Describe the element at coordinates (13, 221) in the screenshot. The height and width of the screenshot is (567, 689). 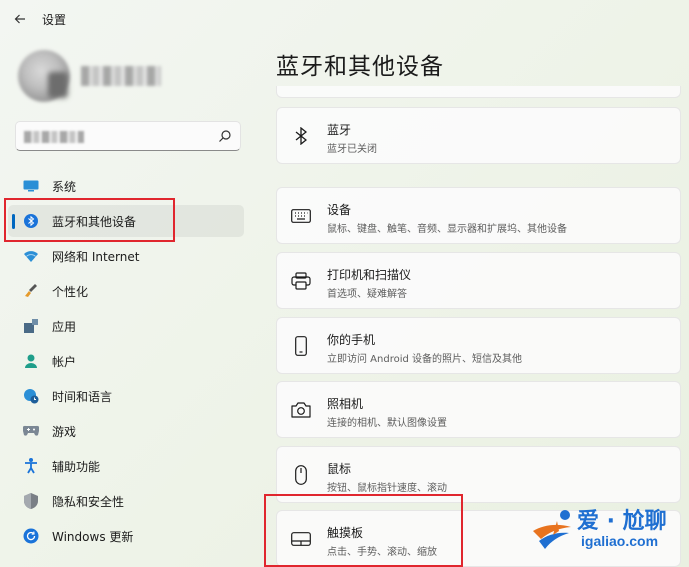
I see `selected-indicator` at that location.